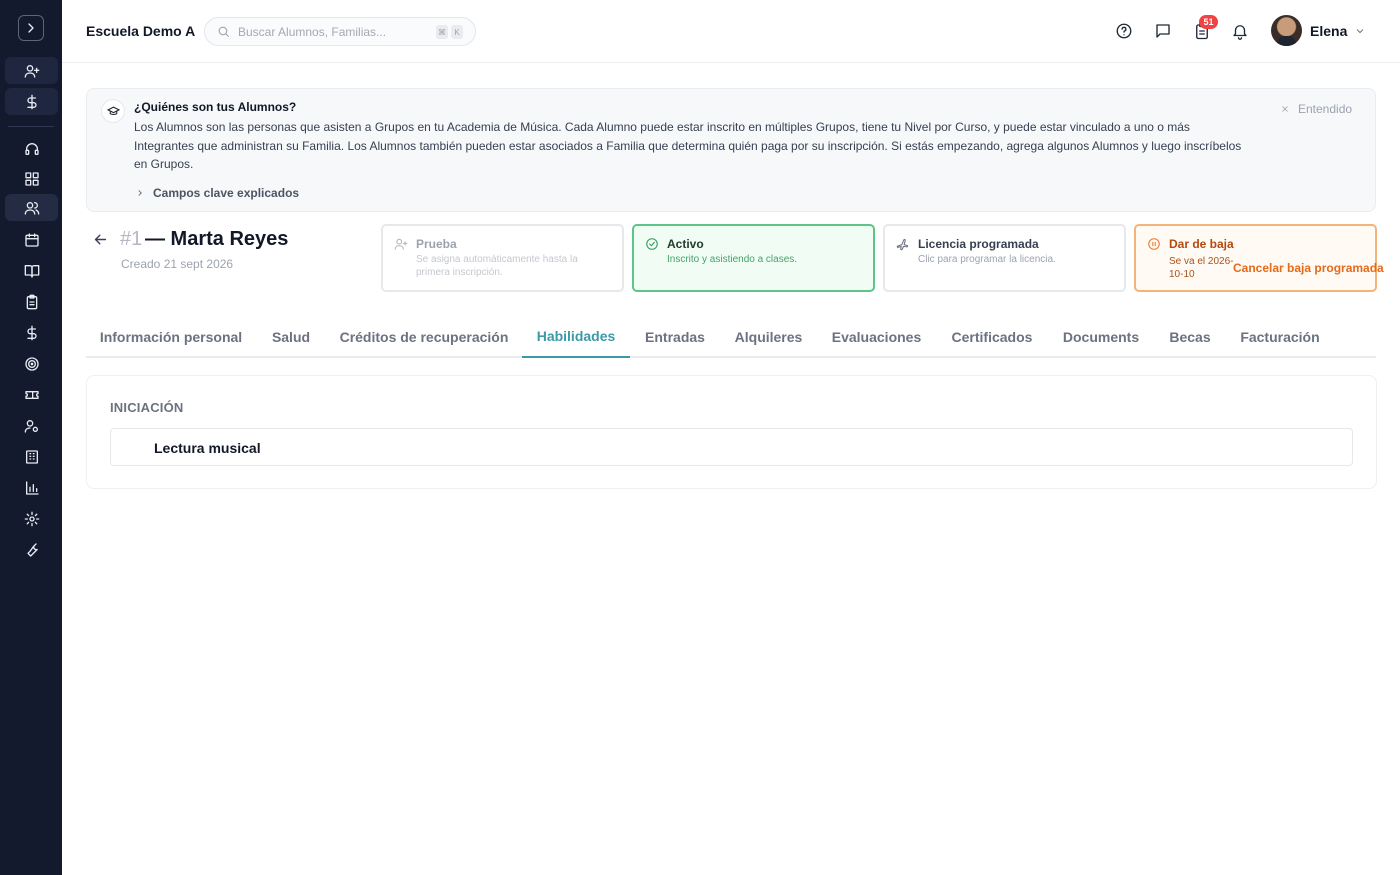 The image size is (1400, 875). What do you see at coordinates (215, 107) in the screenshot?
I see `banner-title: ¿Quiénes son tus Alumnos?` at bounding box center [215, 107].